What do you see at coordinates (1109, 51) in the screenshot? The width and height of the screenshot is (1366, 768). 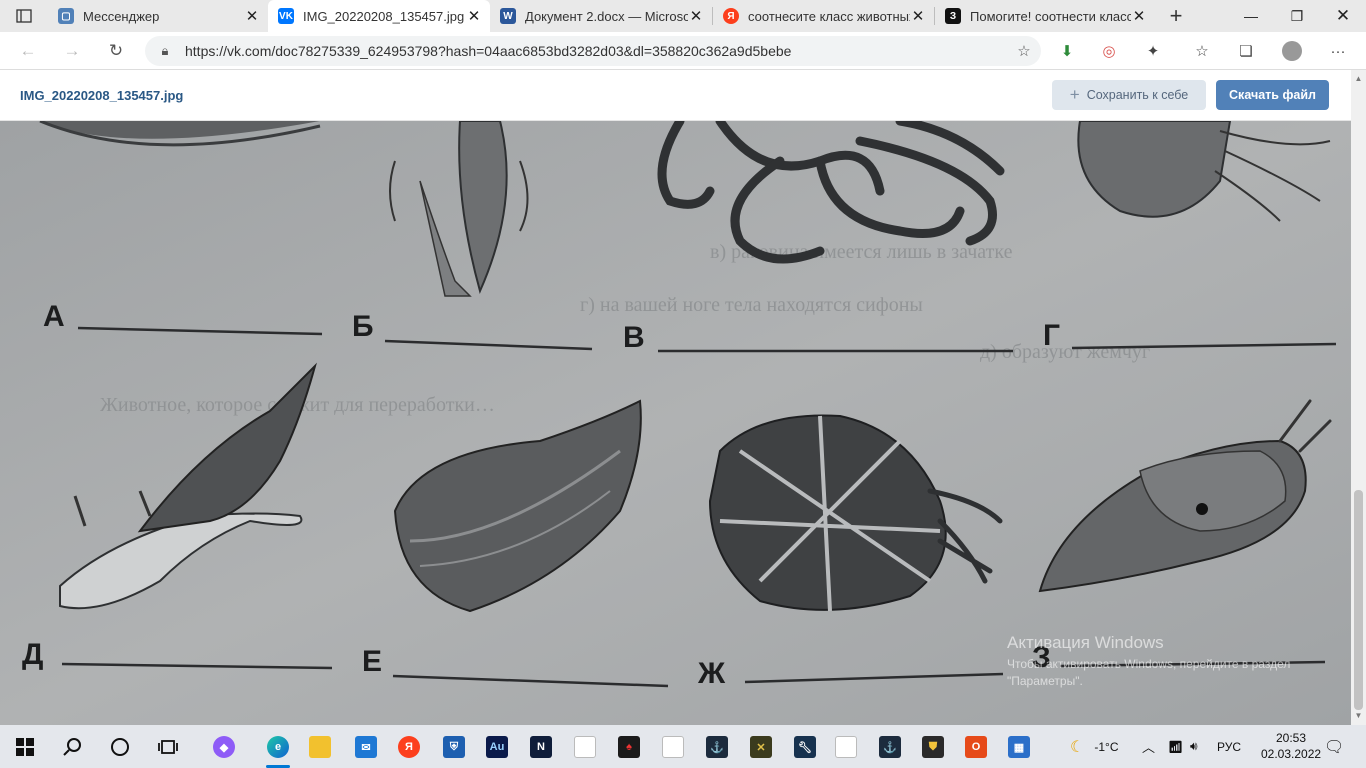 I see `extension-icon: ◎` at bounding box center [1109, 51].